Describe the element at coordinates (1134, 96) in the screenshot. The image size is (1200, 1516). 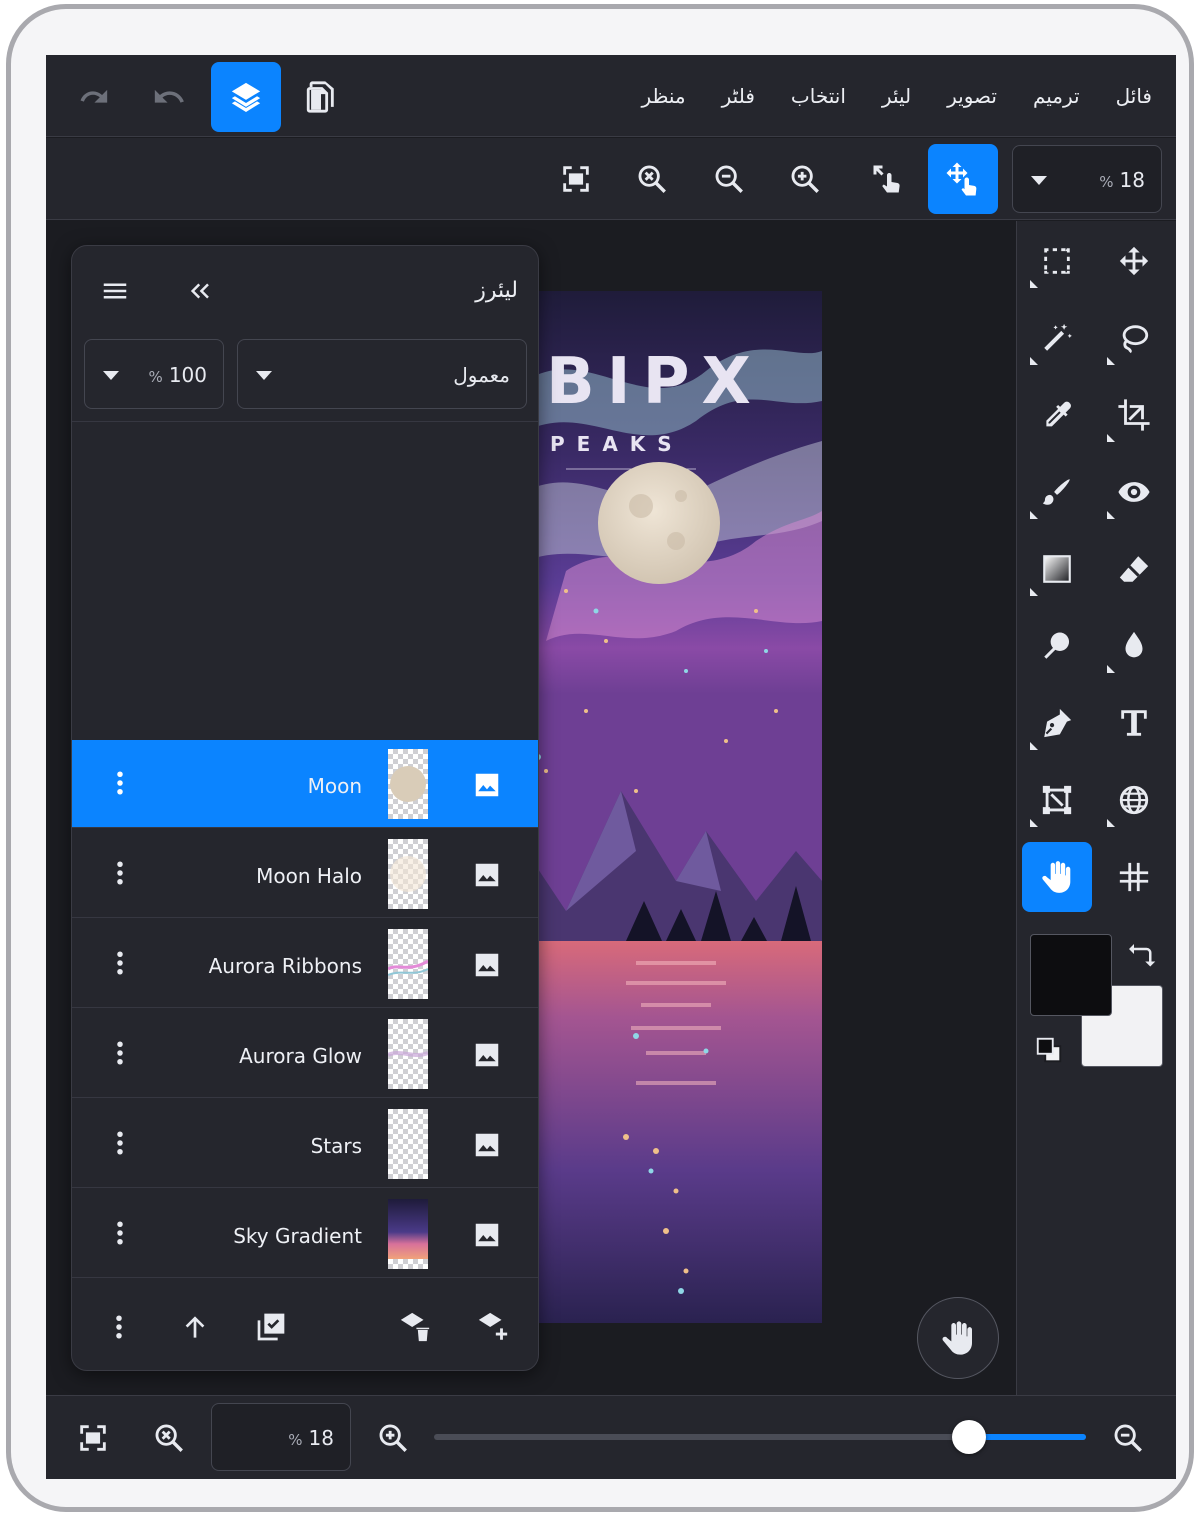
I see `menu-file: فائل` at that location.